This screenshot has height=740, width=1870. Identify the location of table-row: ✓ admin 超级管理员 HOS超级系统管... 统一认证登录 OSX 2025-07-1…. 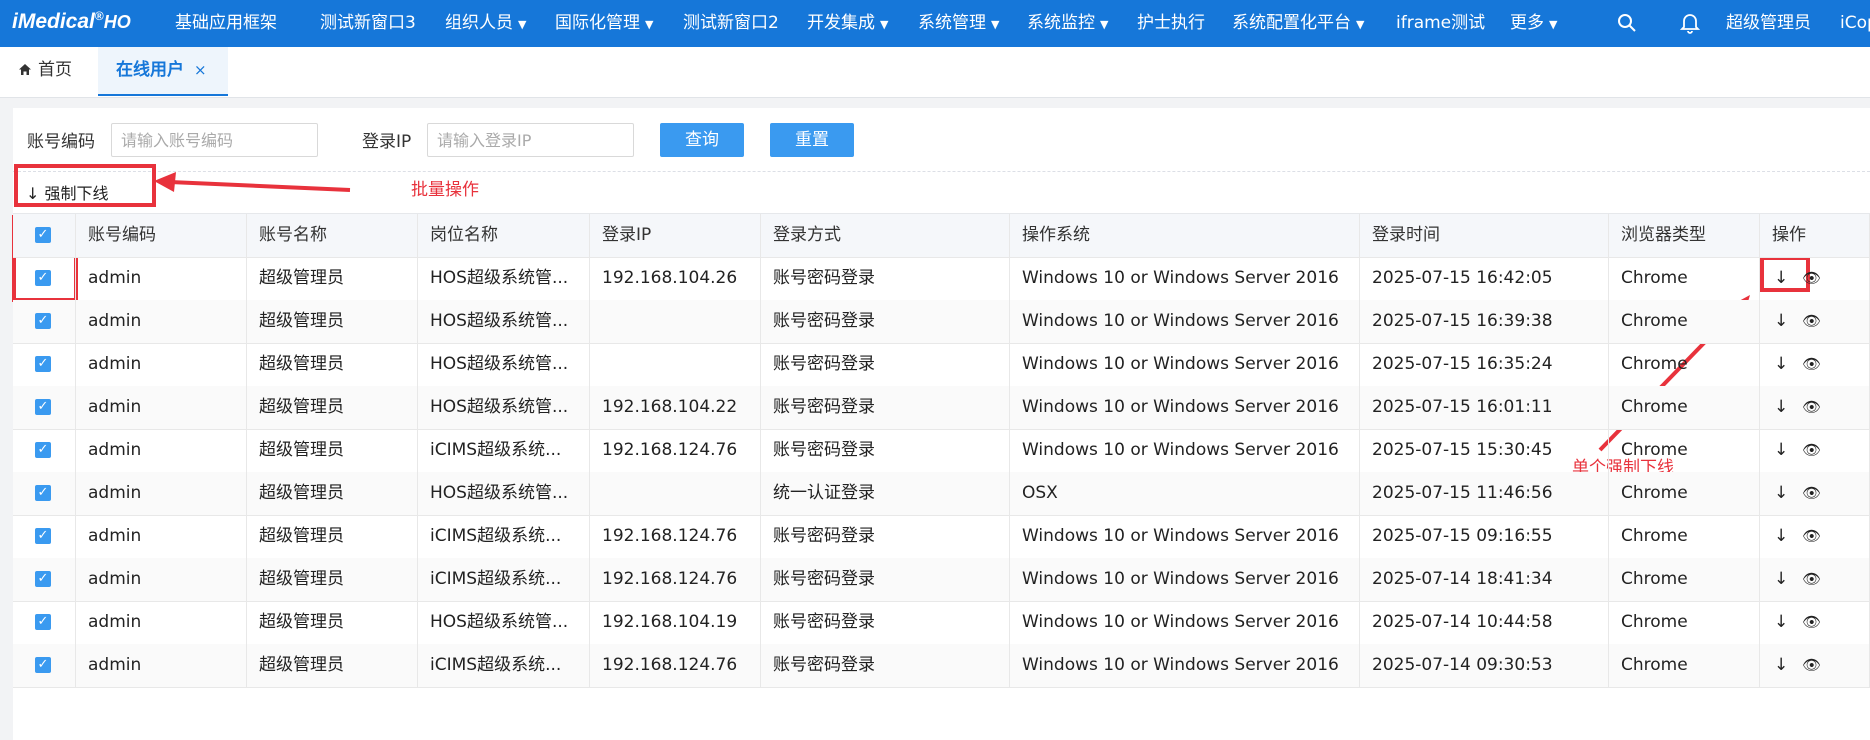
(941, 494).